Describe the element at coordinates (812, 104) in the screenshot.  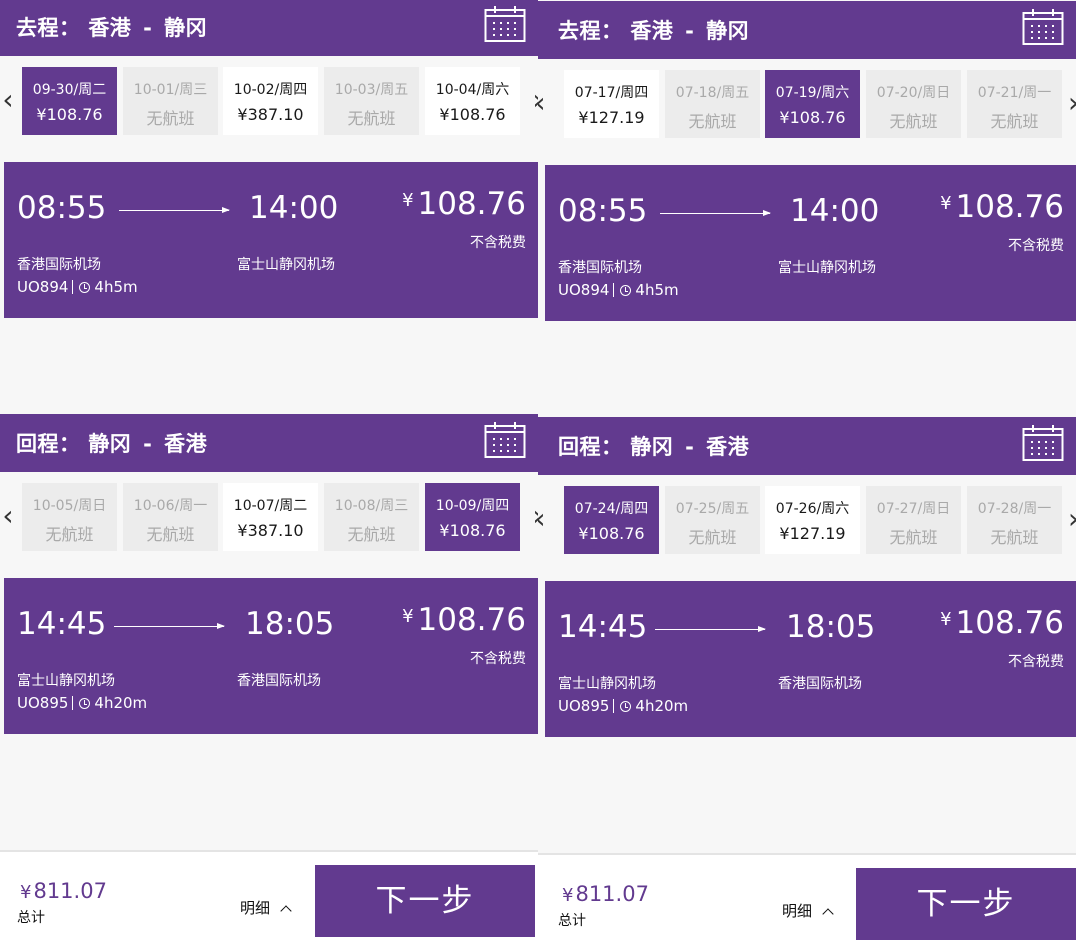
I see `date-option: 07-19/周六 ¥108.76` at that location.